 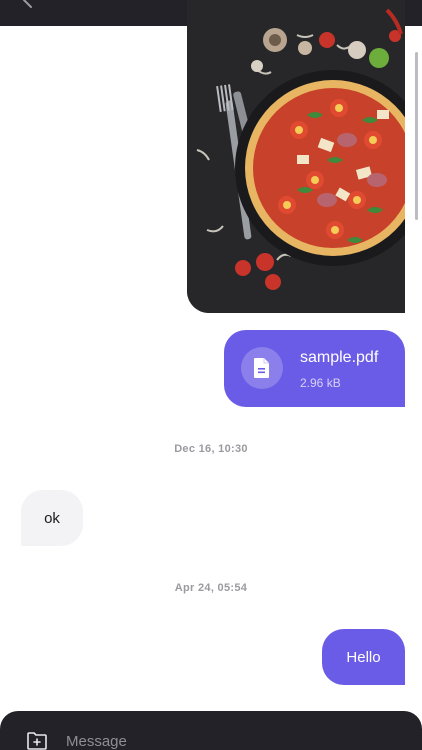 What do you see at coordinates (314, 368) in the screenshot?
I see `file-message: sample.pdf 2.96 kB` at bounding box center [314, 368].